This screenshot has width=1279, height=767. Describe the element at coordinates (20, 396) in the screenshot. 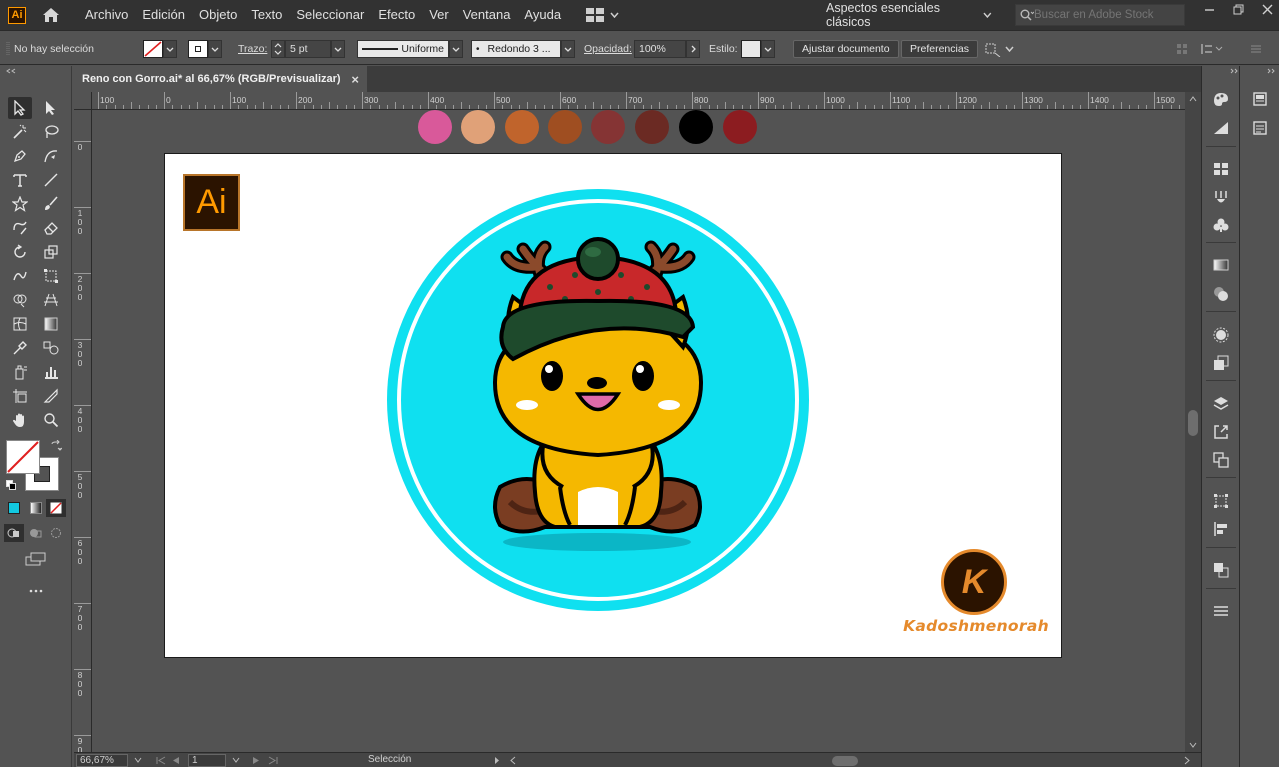

I see `artboard-tool-icon` at that location.